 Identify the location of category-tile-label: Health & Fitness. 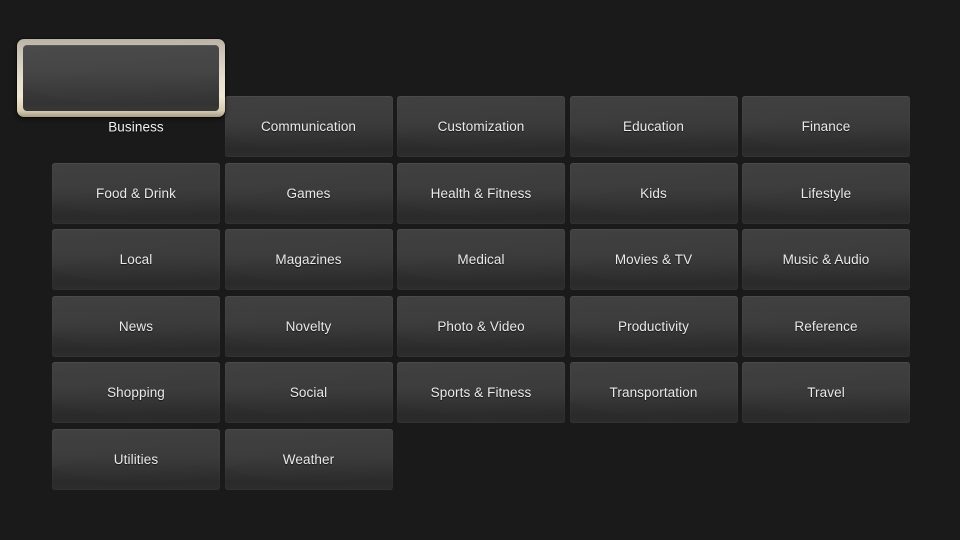
(481, 193).